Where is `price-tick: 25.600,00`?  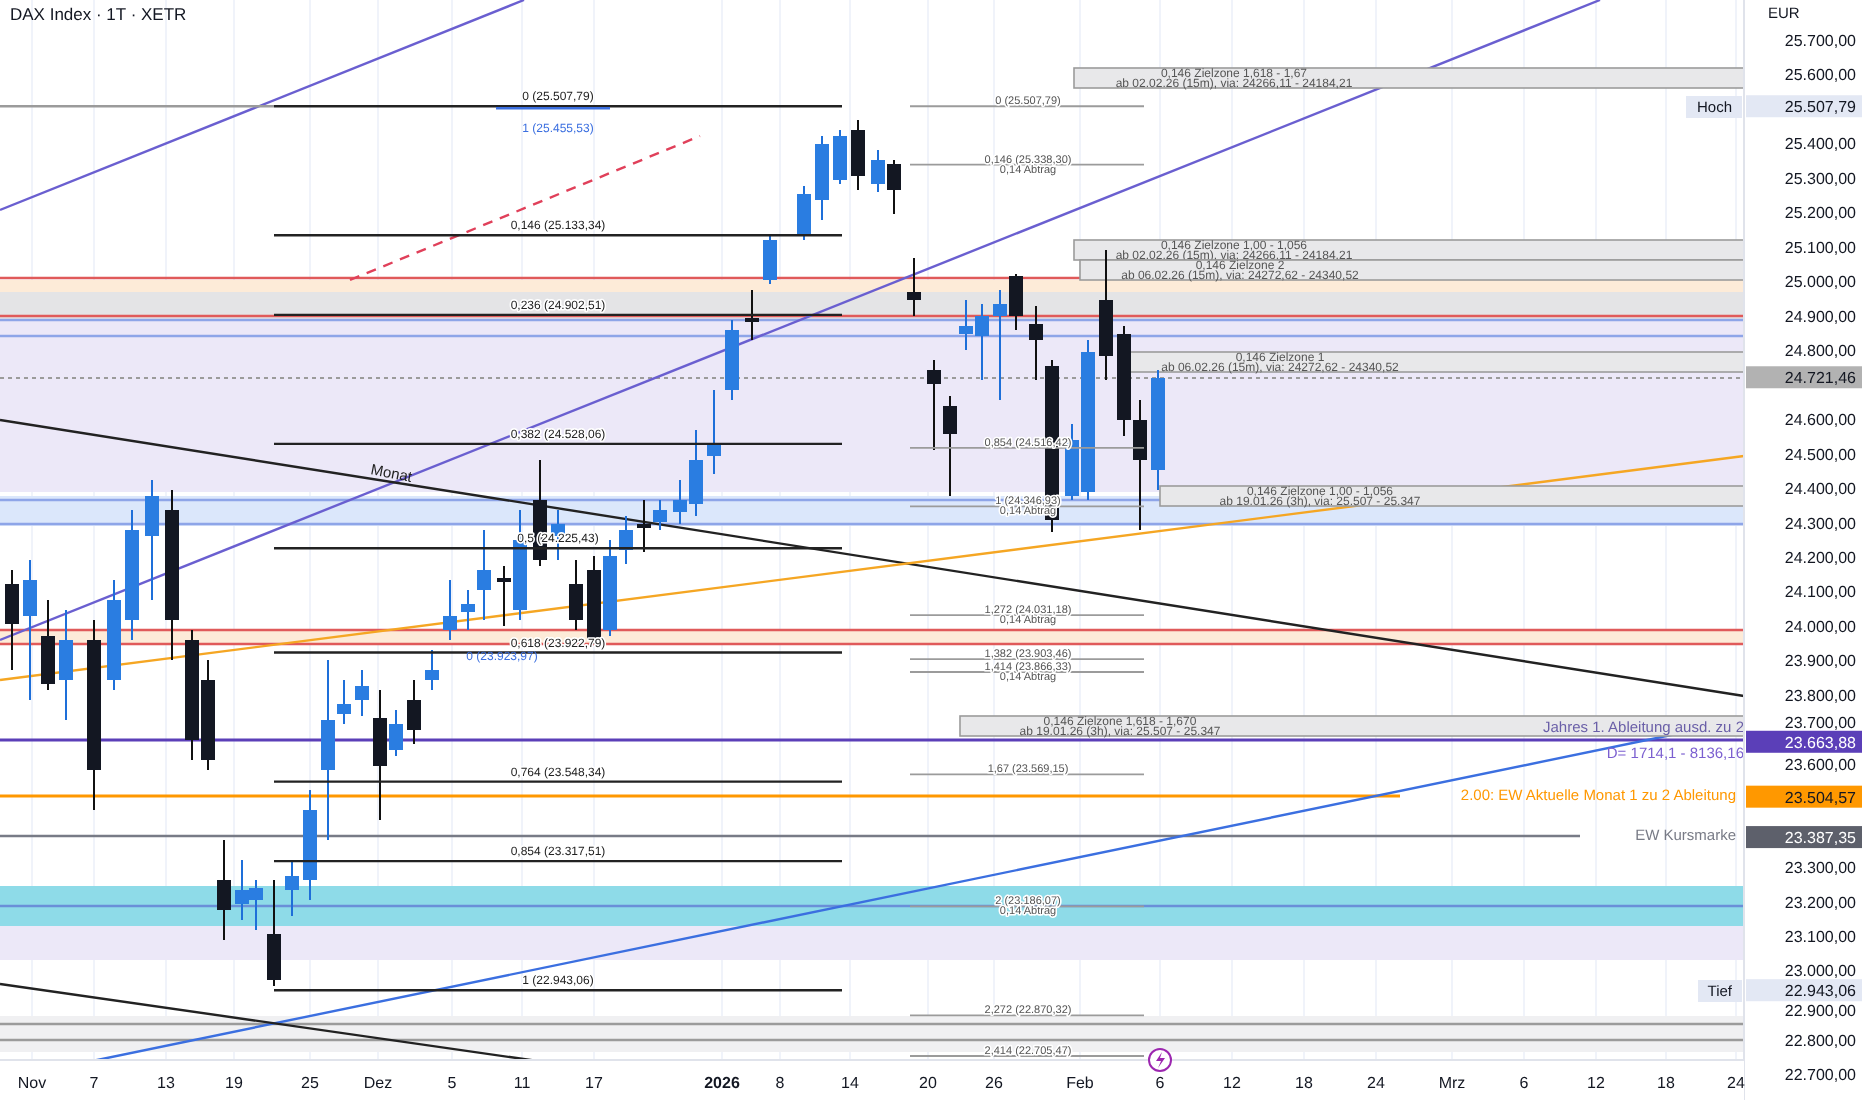
price-tick: 25.600,00 is located at coordinates (1820, 75).